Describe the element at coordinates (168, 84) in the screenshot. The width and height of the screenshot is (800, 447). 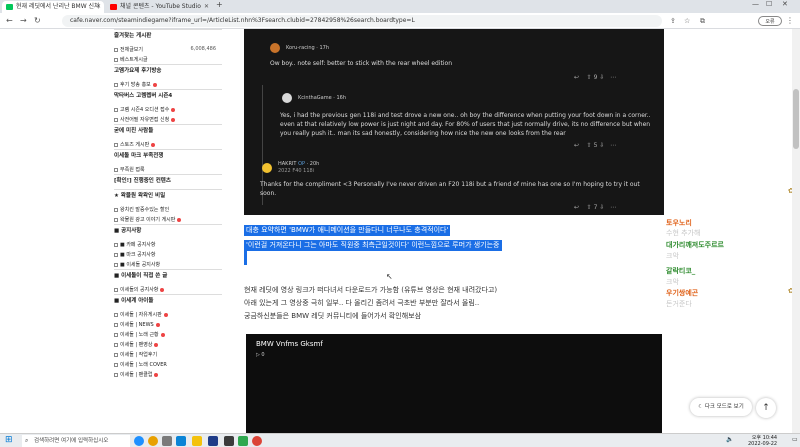
I see `sidebar-item: 후기 방송 홍보` at that location.